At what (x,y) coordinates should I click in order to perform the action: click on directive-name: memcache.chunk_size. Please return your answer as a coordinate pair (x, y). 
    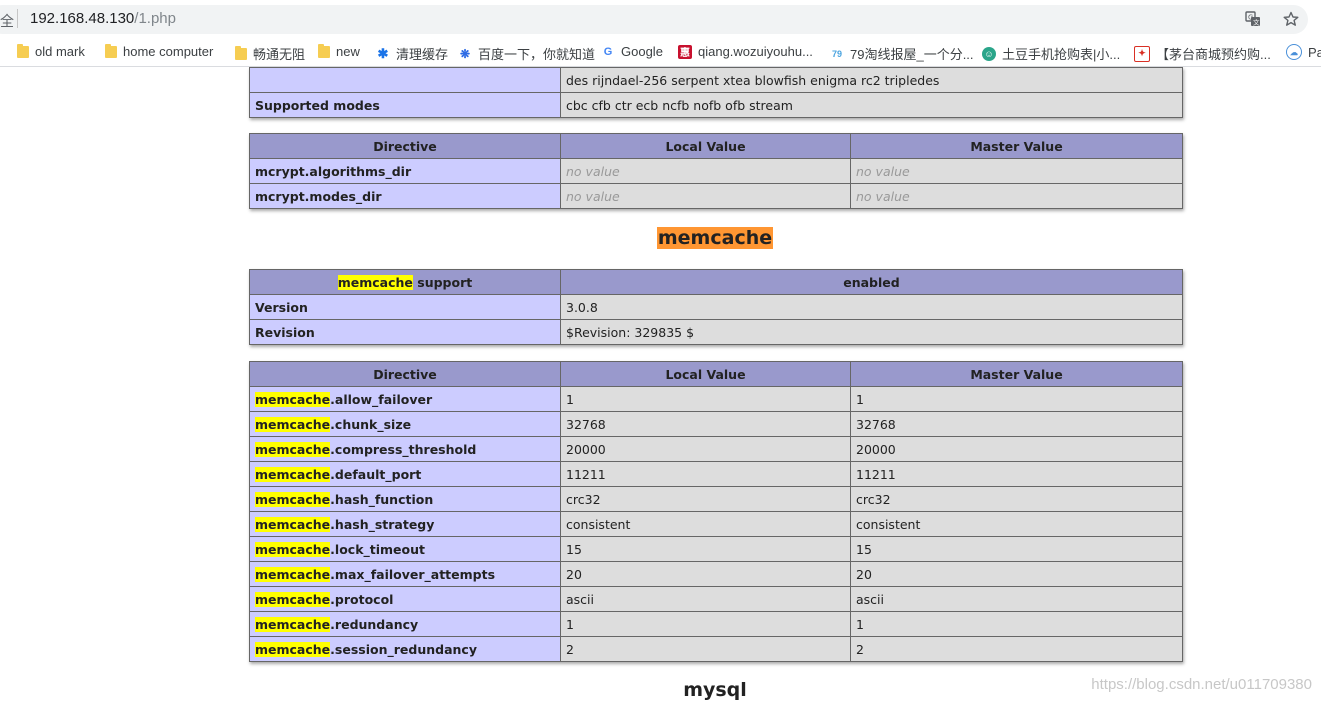
    Looking at the image, I should click on (405, 424).